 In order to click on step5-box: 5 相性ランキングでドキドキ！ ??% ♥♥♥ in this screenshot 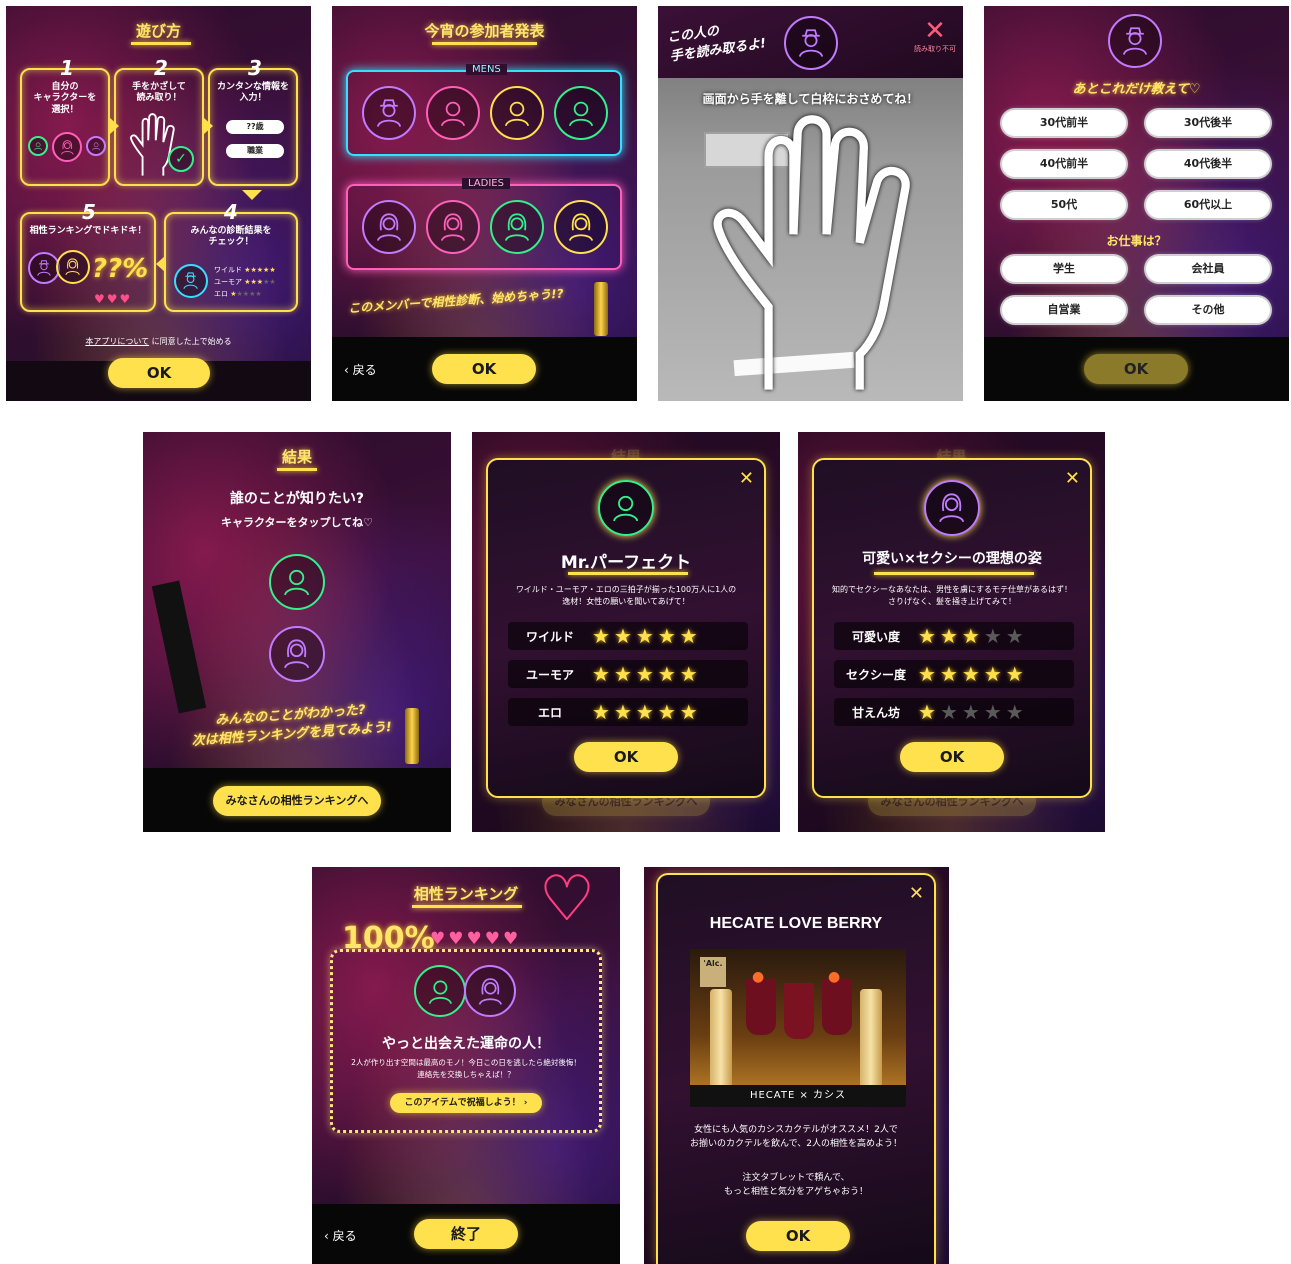, I will do `click(88, 256)`.